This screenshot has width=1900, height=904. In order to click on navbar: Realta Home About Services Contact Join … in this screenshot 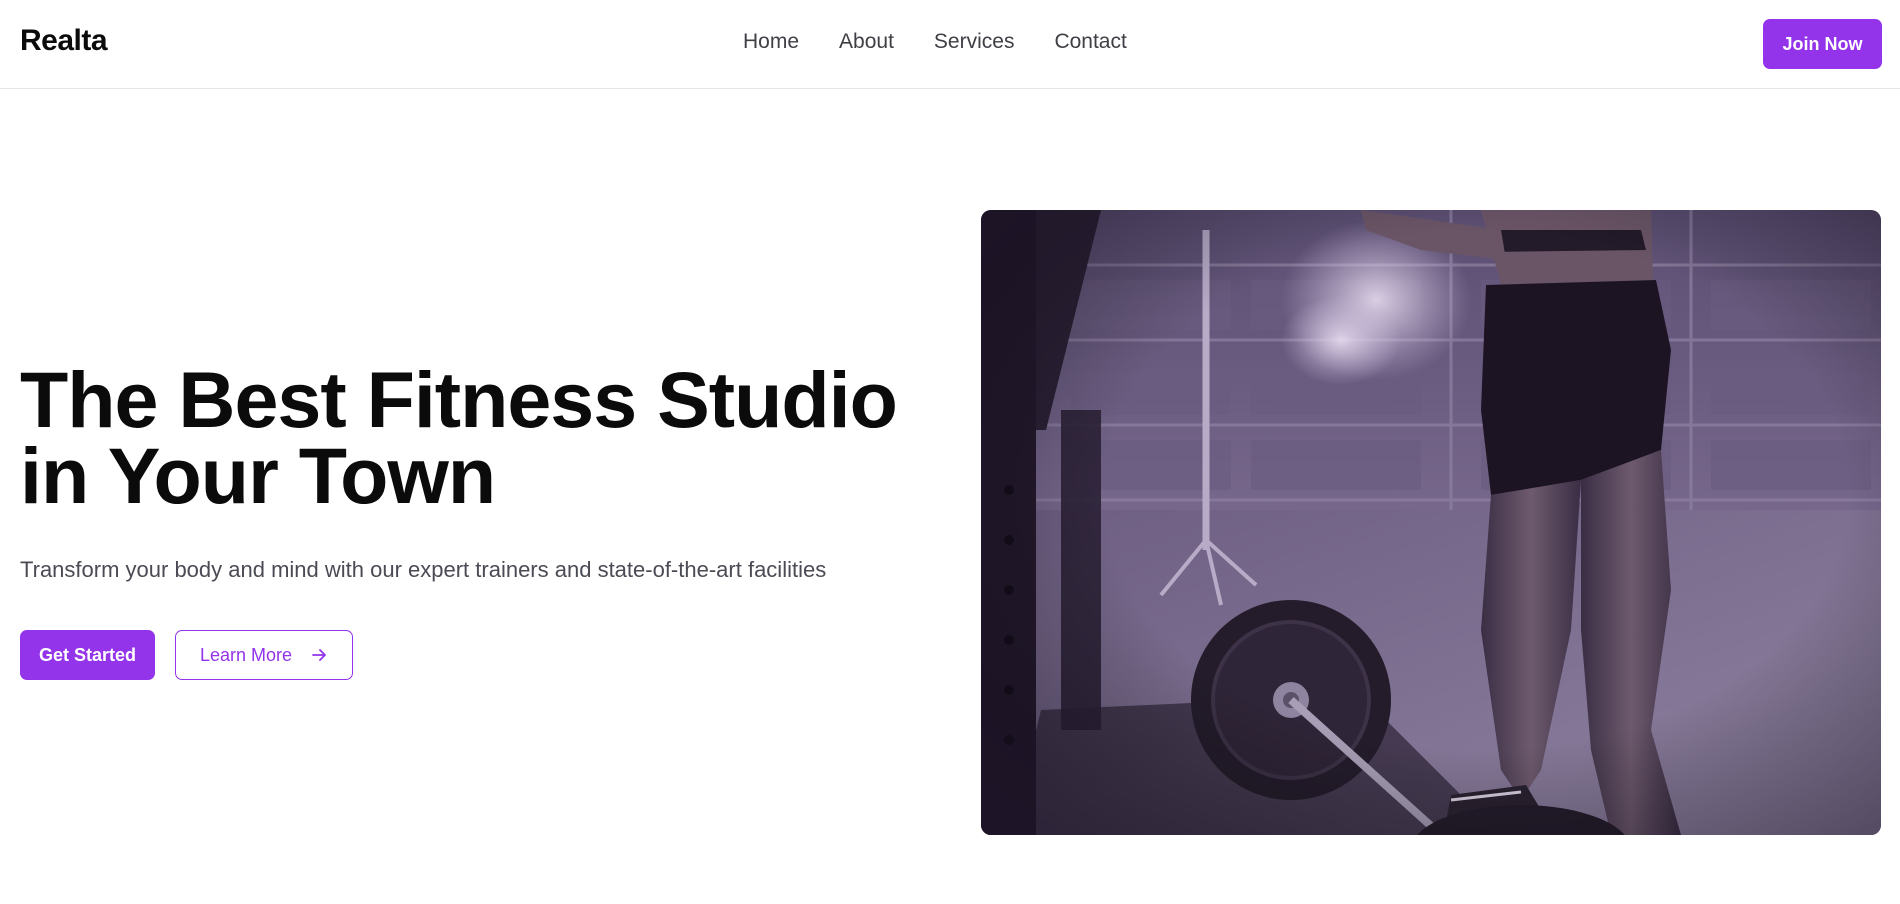, I will do `click(950, 44)`.